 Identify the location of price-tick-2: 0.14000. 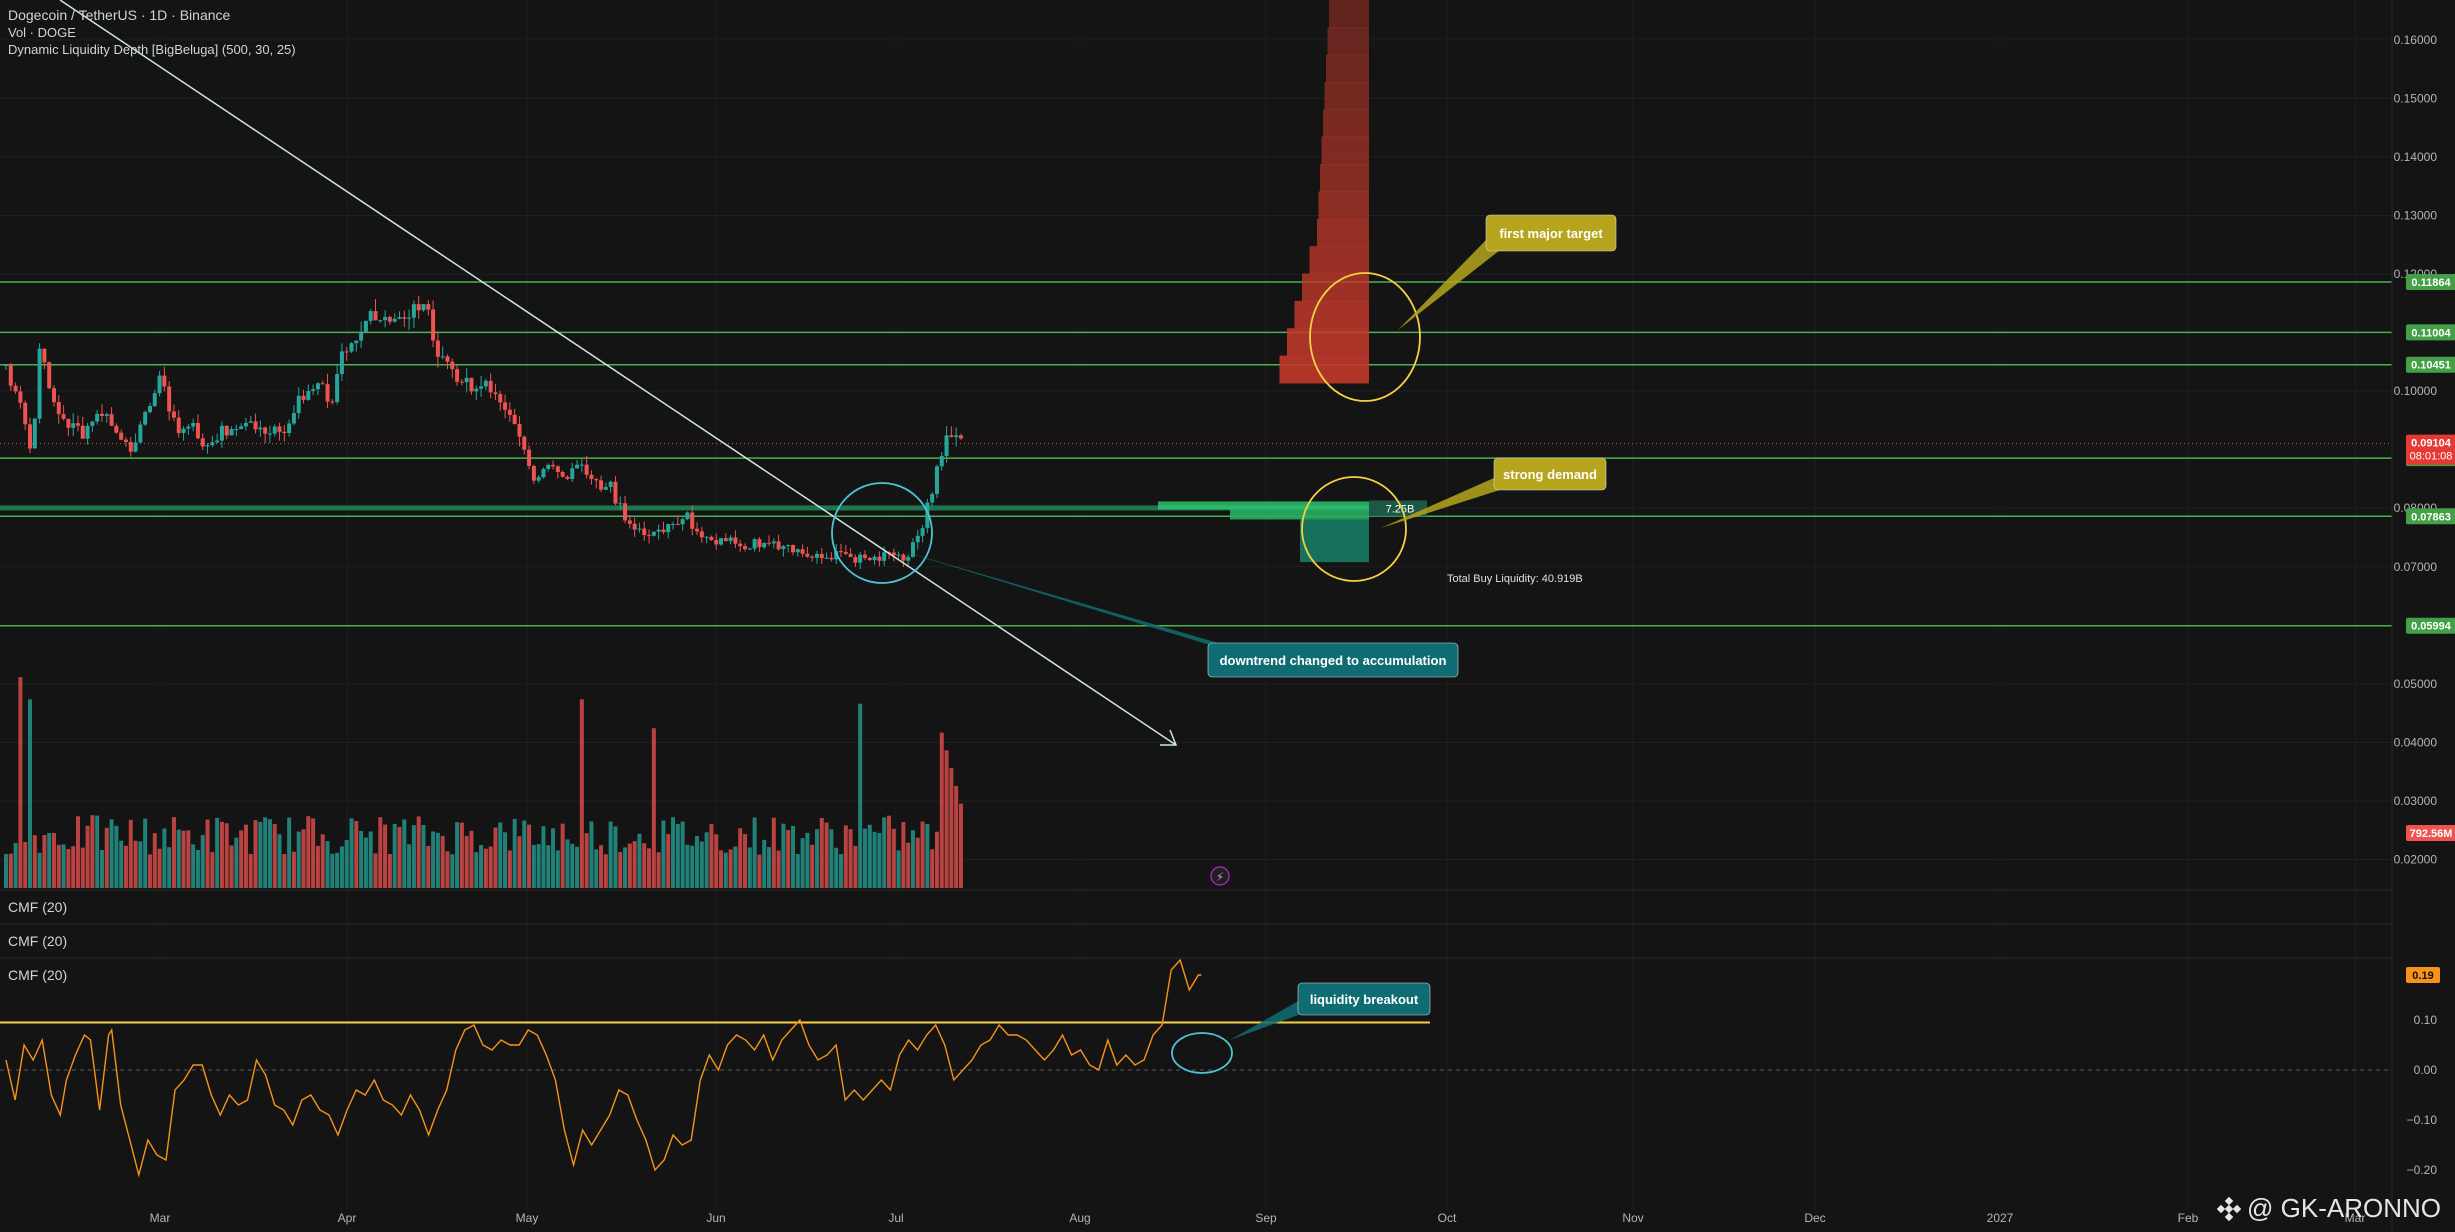
(2416, 157).